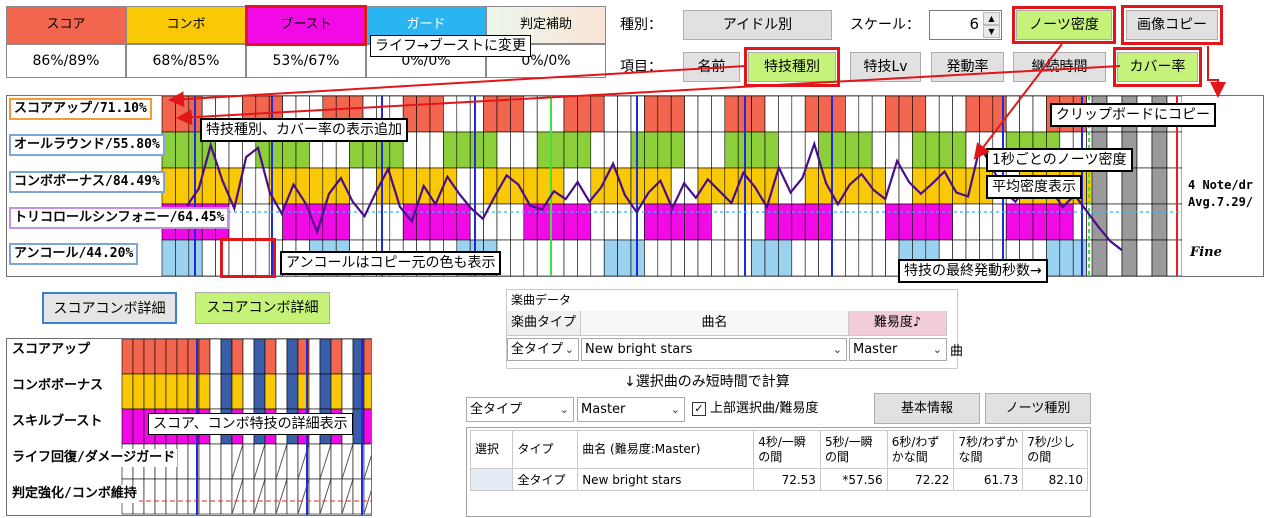 The height and width of the screenshot is (518, 1279). Describe the element at coordinates (666, 449) in the screenshot. I see `col-song-name: 曲名 (難易度:Master)` at that location.